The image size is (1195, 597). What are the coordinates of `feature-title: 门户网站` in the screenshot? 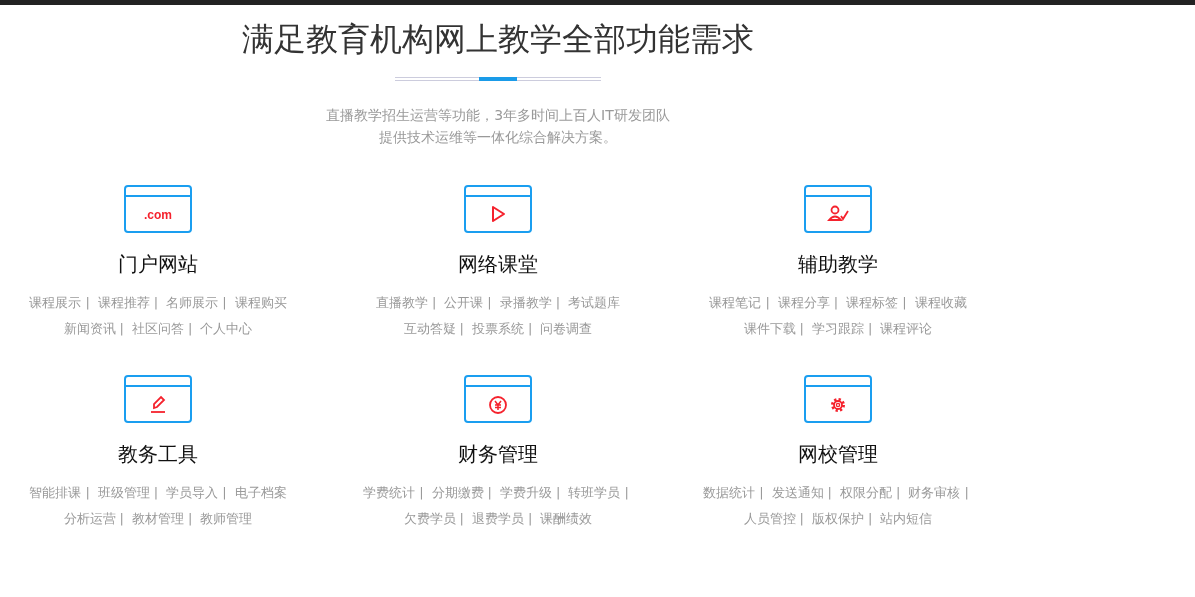 It's located at (158, 264).